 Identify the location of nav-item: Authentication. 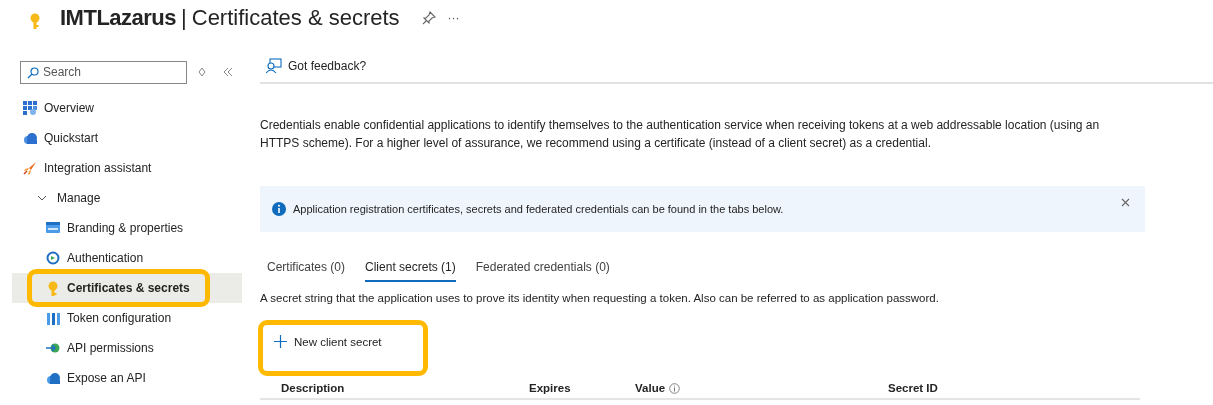
(127, 258).